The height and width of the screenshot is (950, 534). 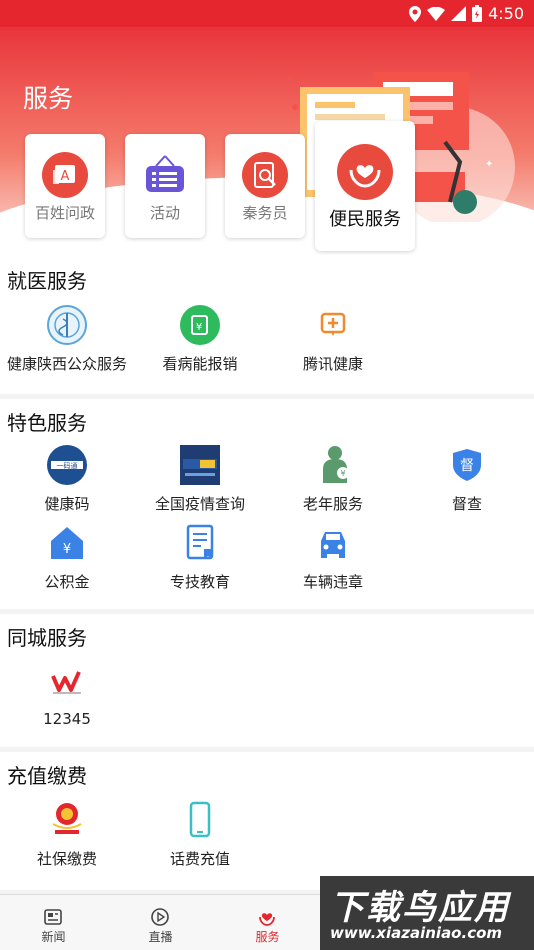 I want to click on elderly-service-icon: ¥, so click(x=336, y=464).